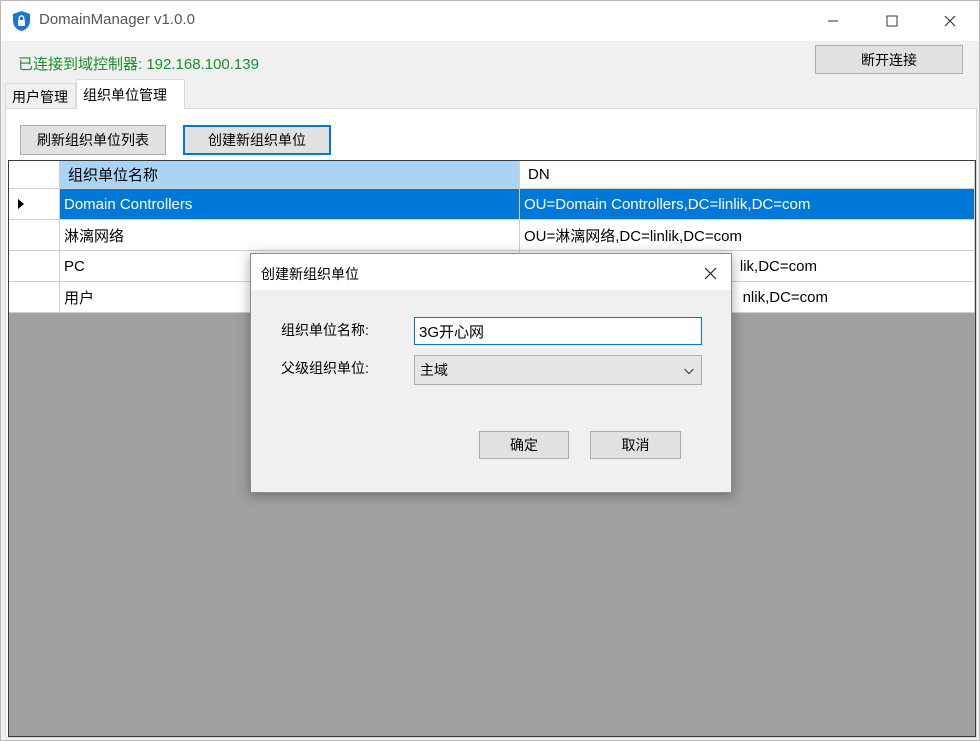  Describe the element at coordinates (889, 59) in the screenshot. I see `disconnect-button: 断开连接` at that location.